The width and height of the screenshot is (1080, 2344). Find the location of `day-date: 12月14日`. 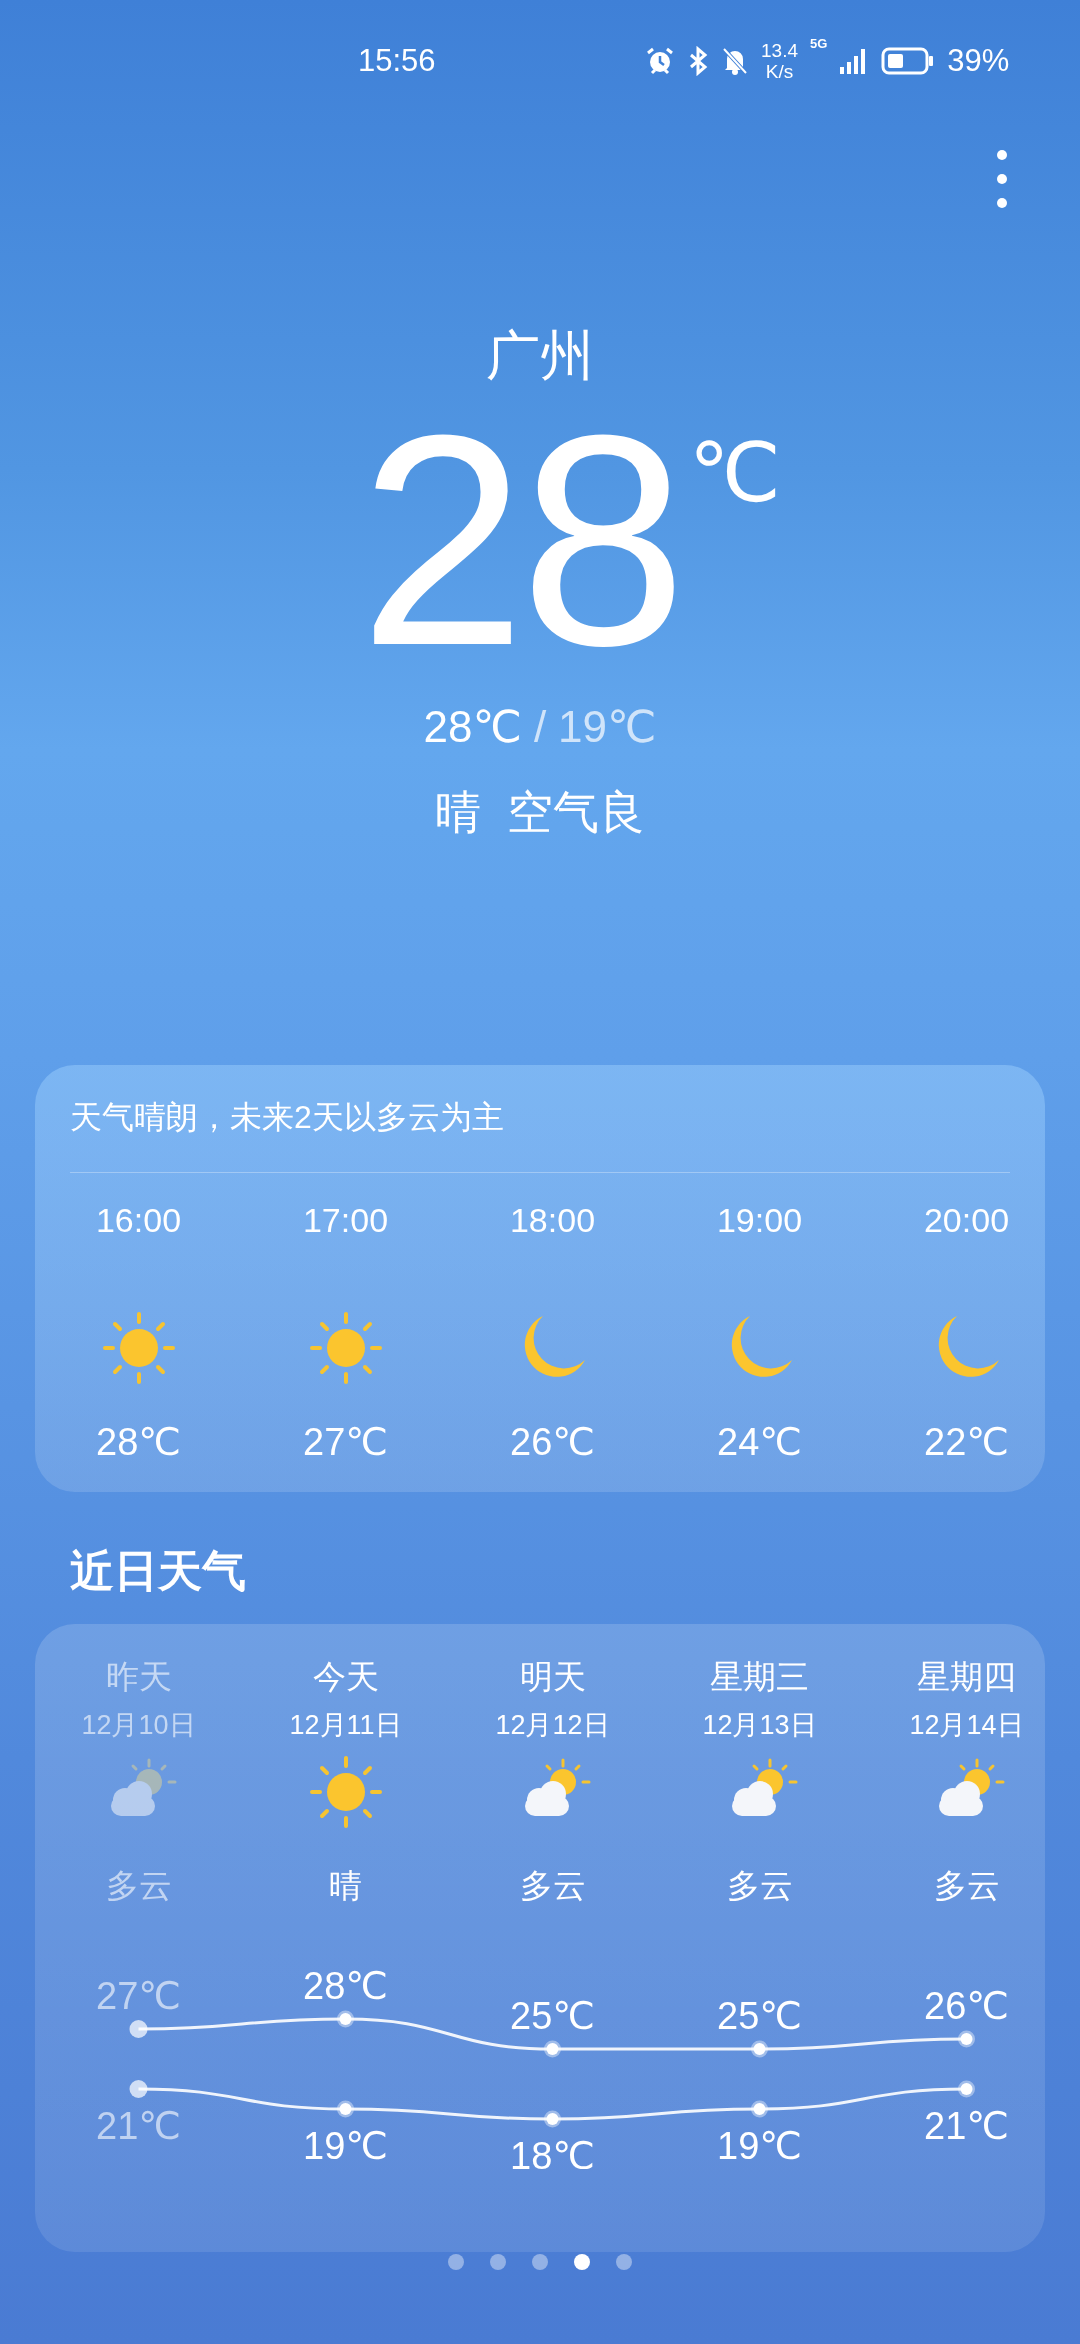

day-date: 12月14日 is located at coordinates (966, 1725).